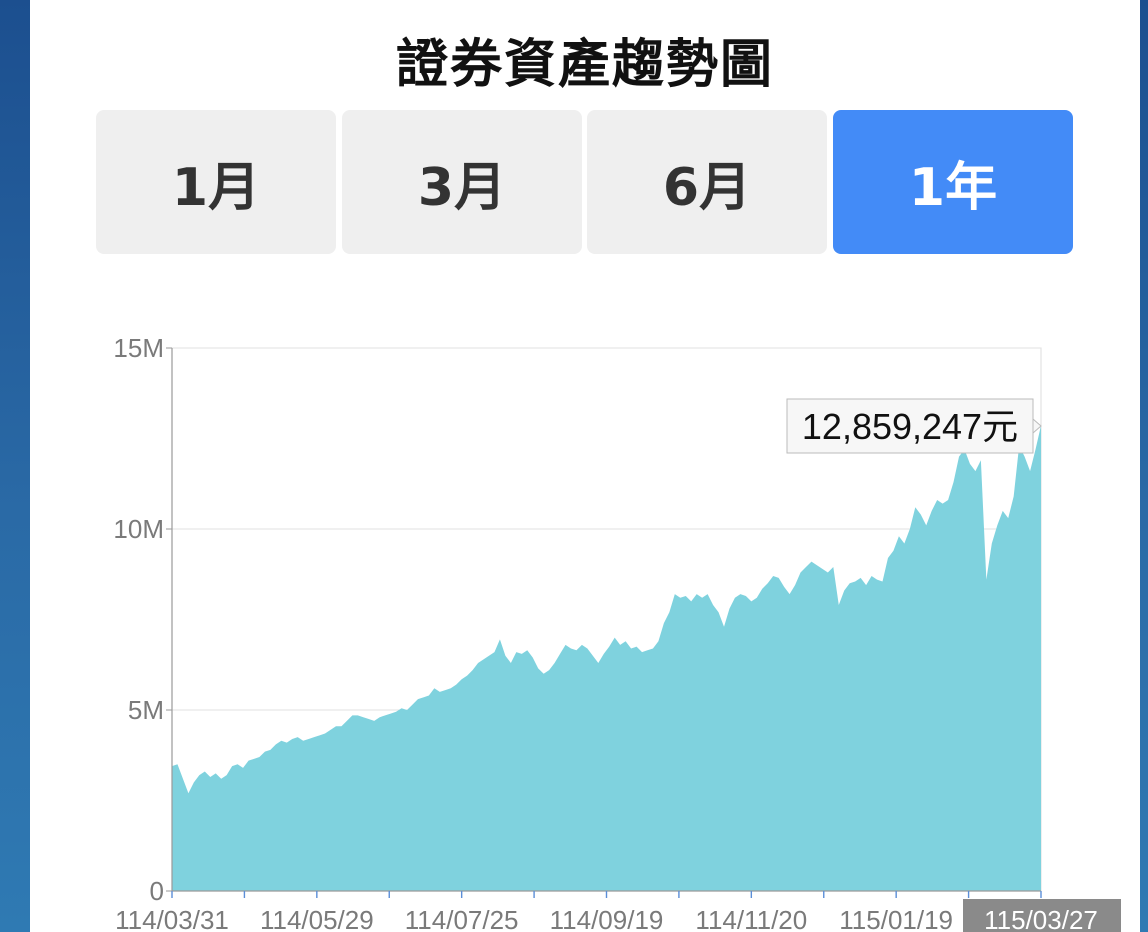  What do you see at coordinates (317, 918) in the screenshot?
I see `x-tick-label: 114/05/29` at bounding box center [317, 918].